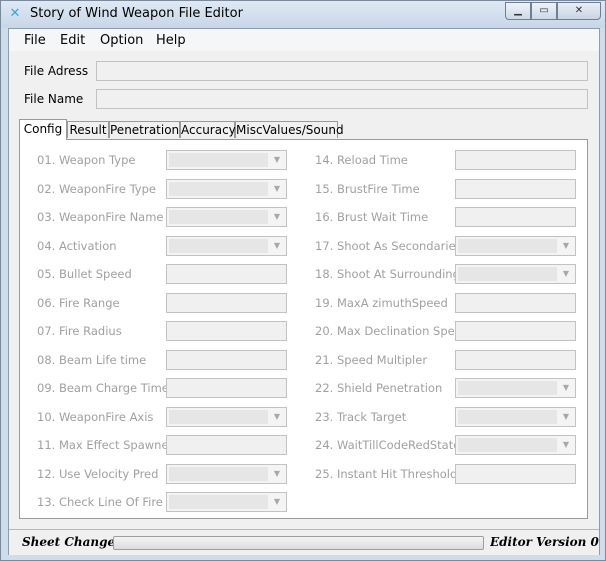 This screenshot has height=561, width=606. I want to click on field-label: 20. Max Declination Speed, so click(392, 331).